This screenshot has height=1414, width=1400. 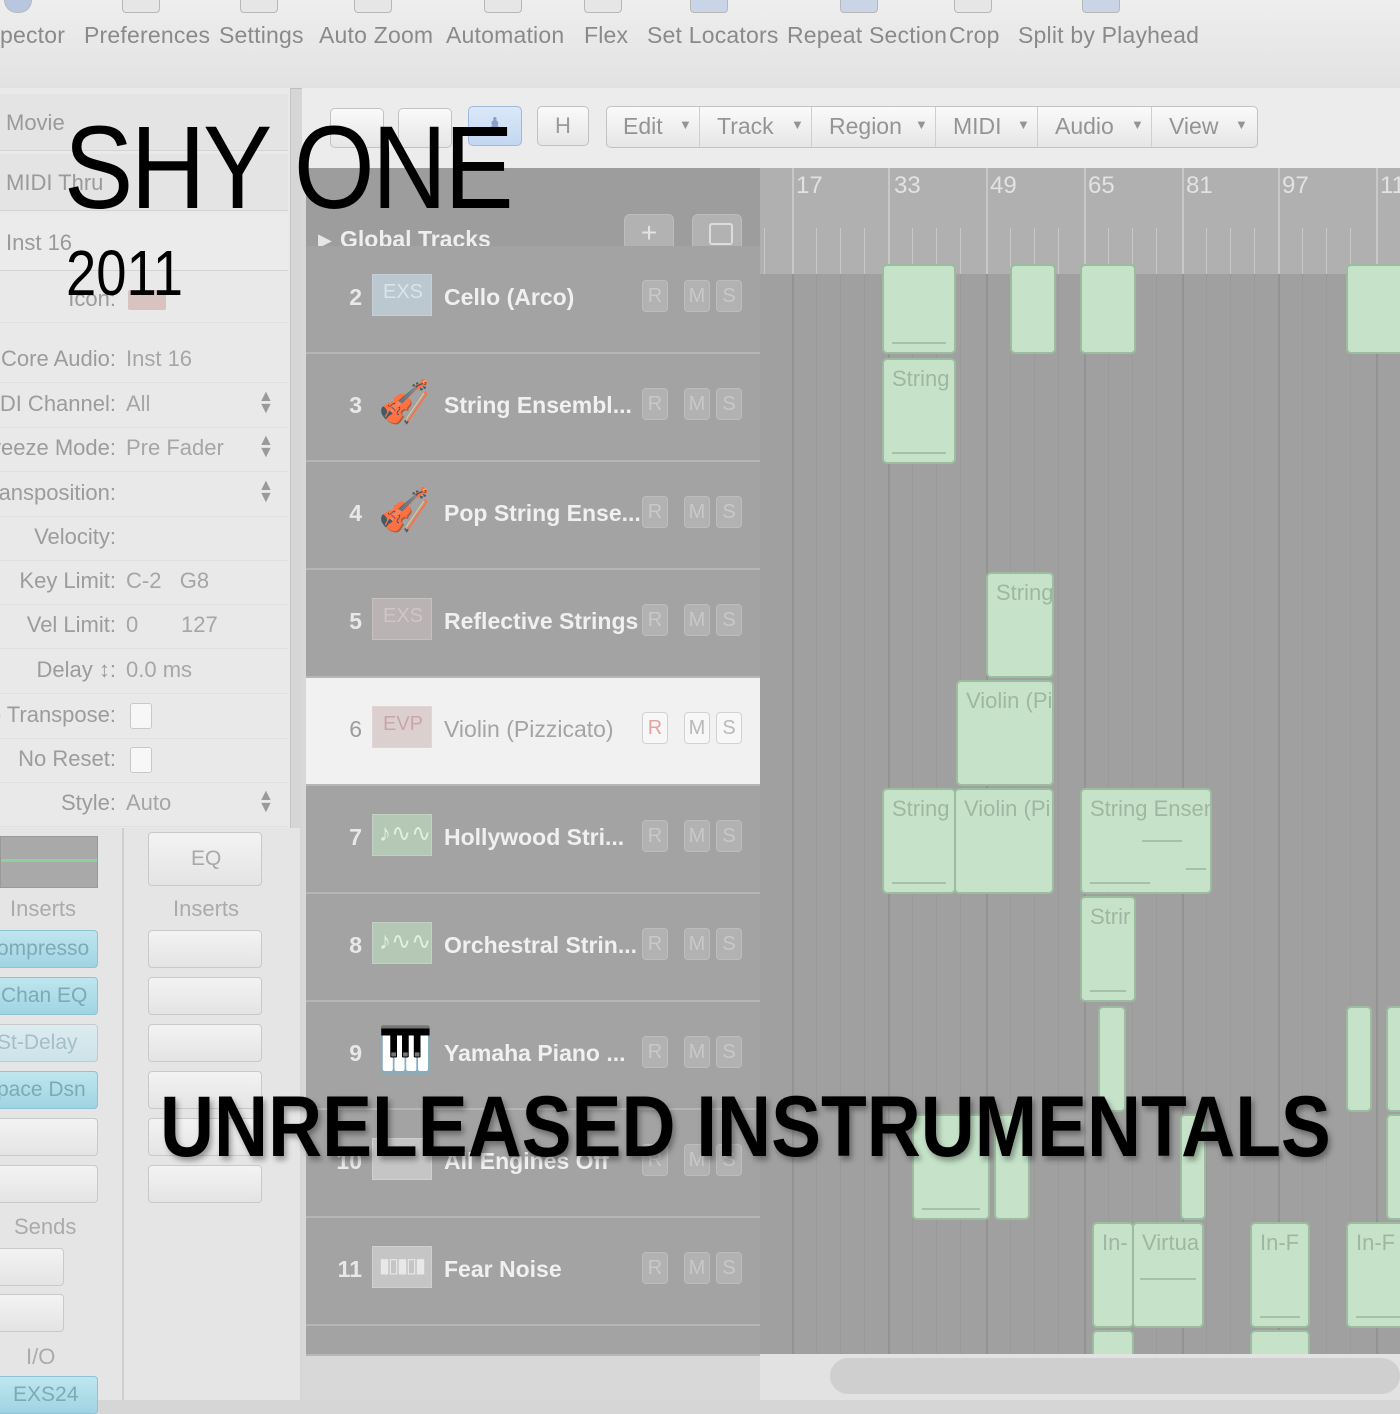 I want to click on insert-slot-st-delay: St-Delay, so click(x=49, y=1043).